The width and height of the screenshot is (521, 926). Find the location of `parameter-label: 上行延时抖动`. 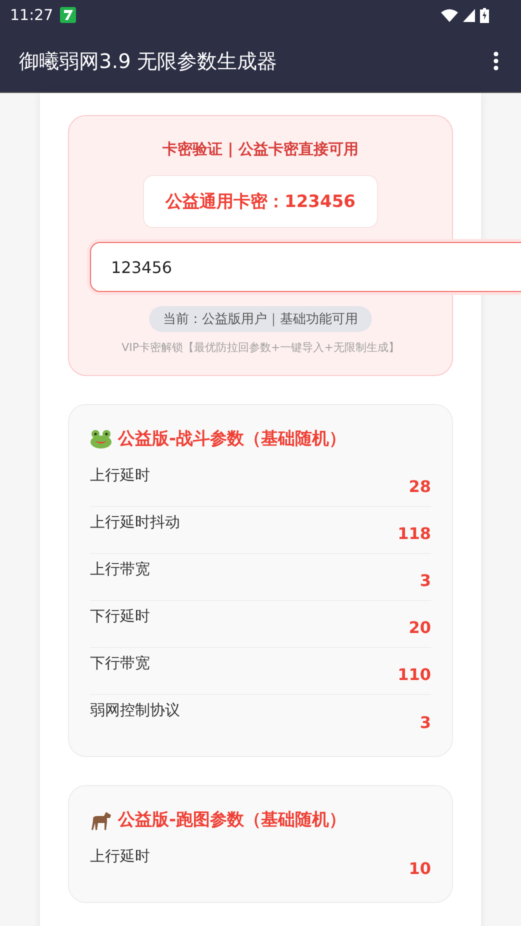

parameter-label: 上行延时抖动 is located at coordinates (135, 523).